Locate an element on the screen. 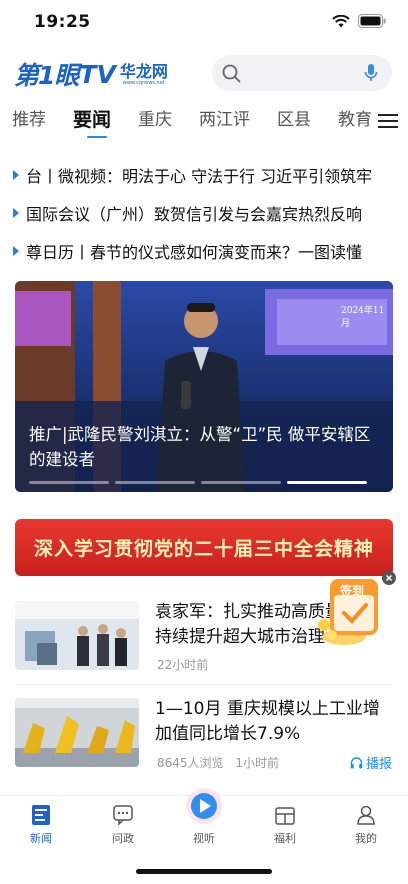 The image size is (408, 884). close-icon is located at coordinates (389, 578).